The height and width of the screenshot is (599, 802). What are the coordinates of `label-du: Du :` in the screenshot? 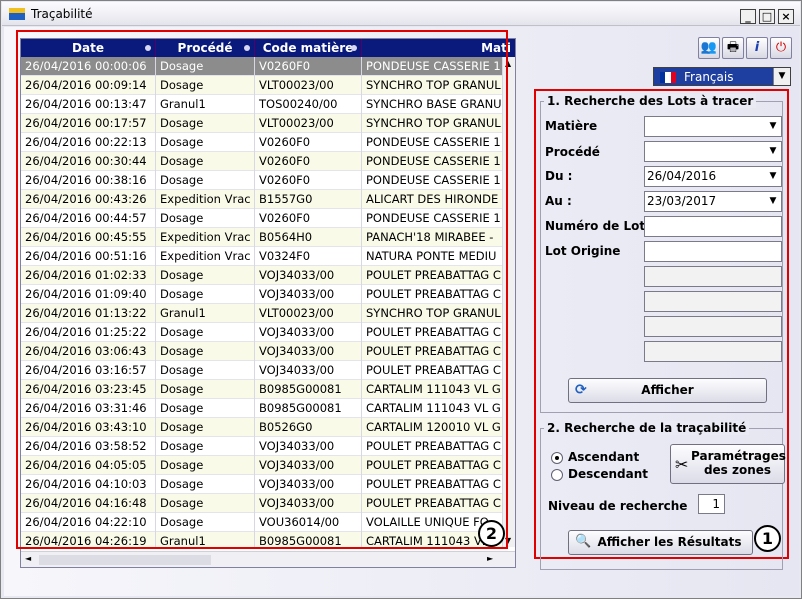 It's located at (559, 176).